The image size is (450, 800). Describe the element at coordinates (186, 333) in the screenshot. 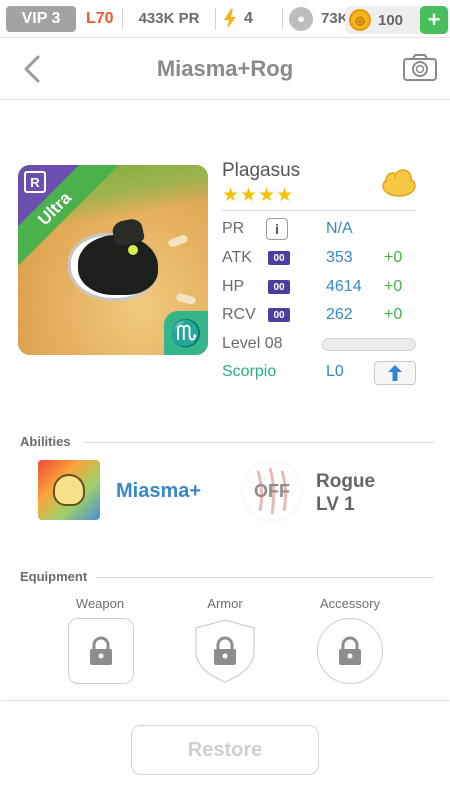

I see `zodiac-badge: ♏` at that location.